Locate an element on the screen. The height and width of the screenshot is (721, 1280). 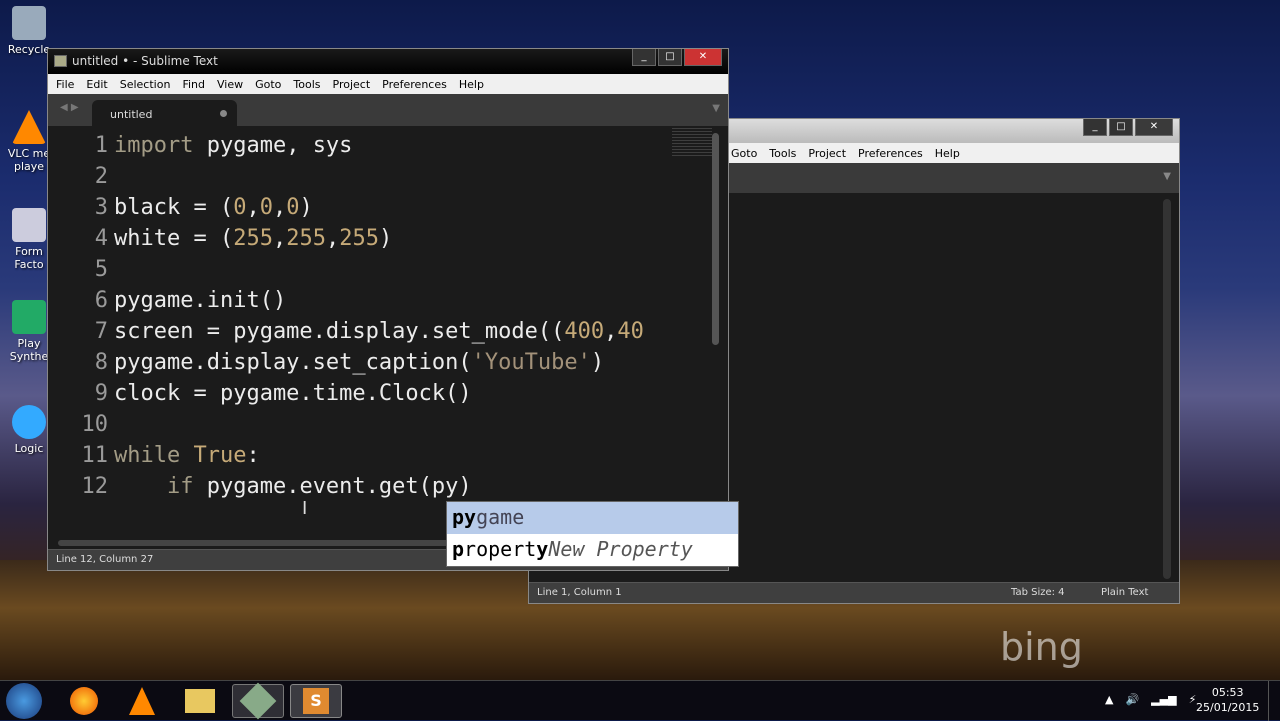
line-number: 9 is located at coordinates (101, 393).